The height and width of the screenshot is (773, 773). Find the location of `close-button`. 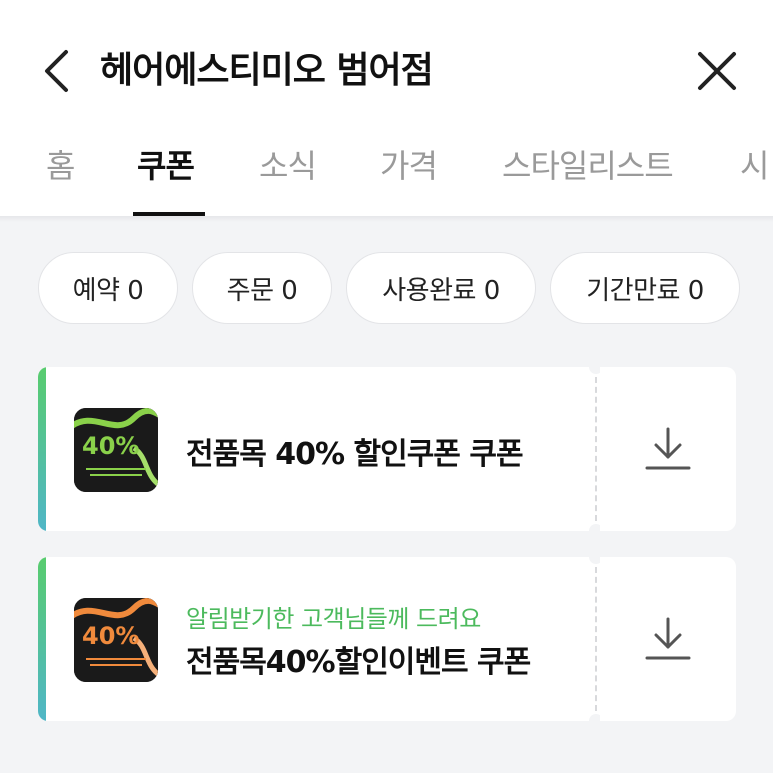

close-button is located at coordinates (717, 71).